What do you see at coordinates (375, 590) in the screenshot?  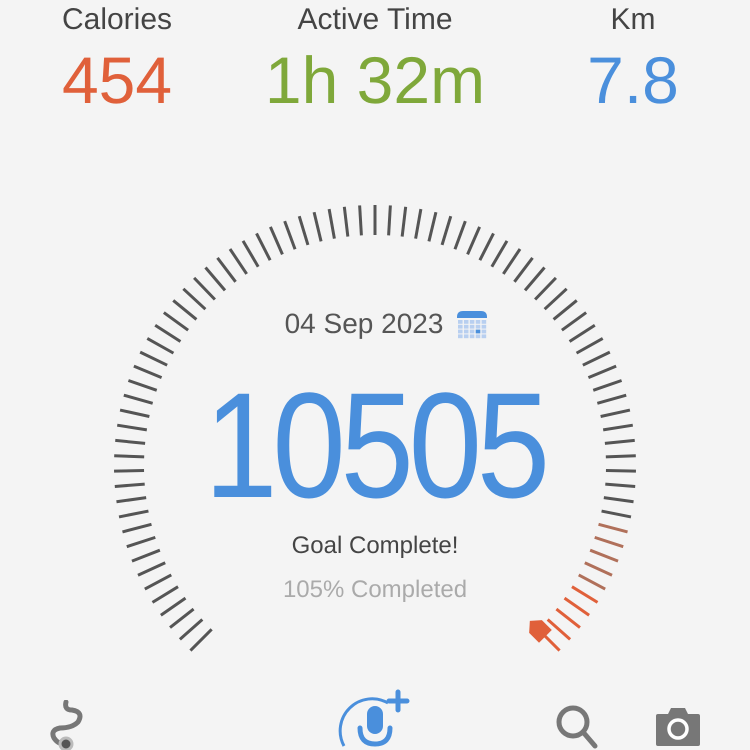 I see `completion-percent: 105% Completed` at bounding box center [375, 590].